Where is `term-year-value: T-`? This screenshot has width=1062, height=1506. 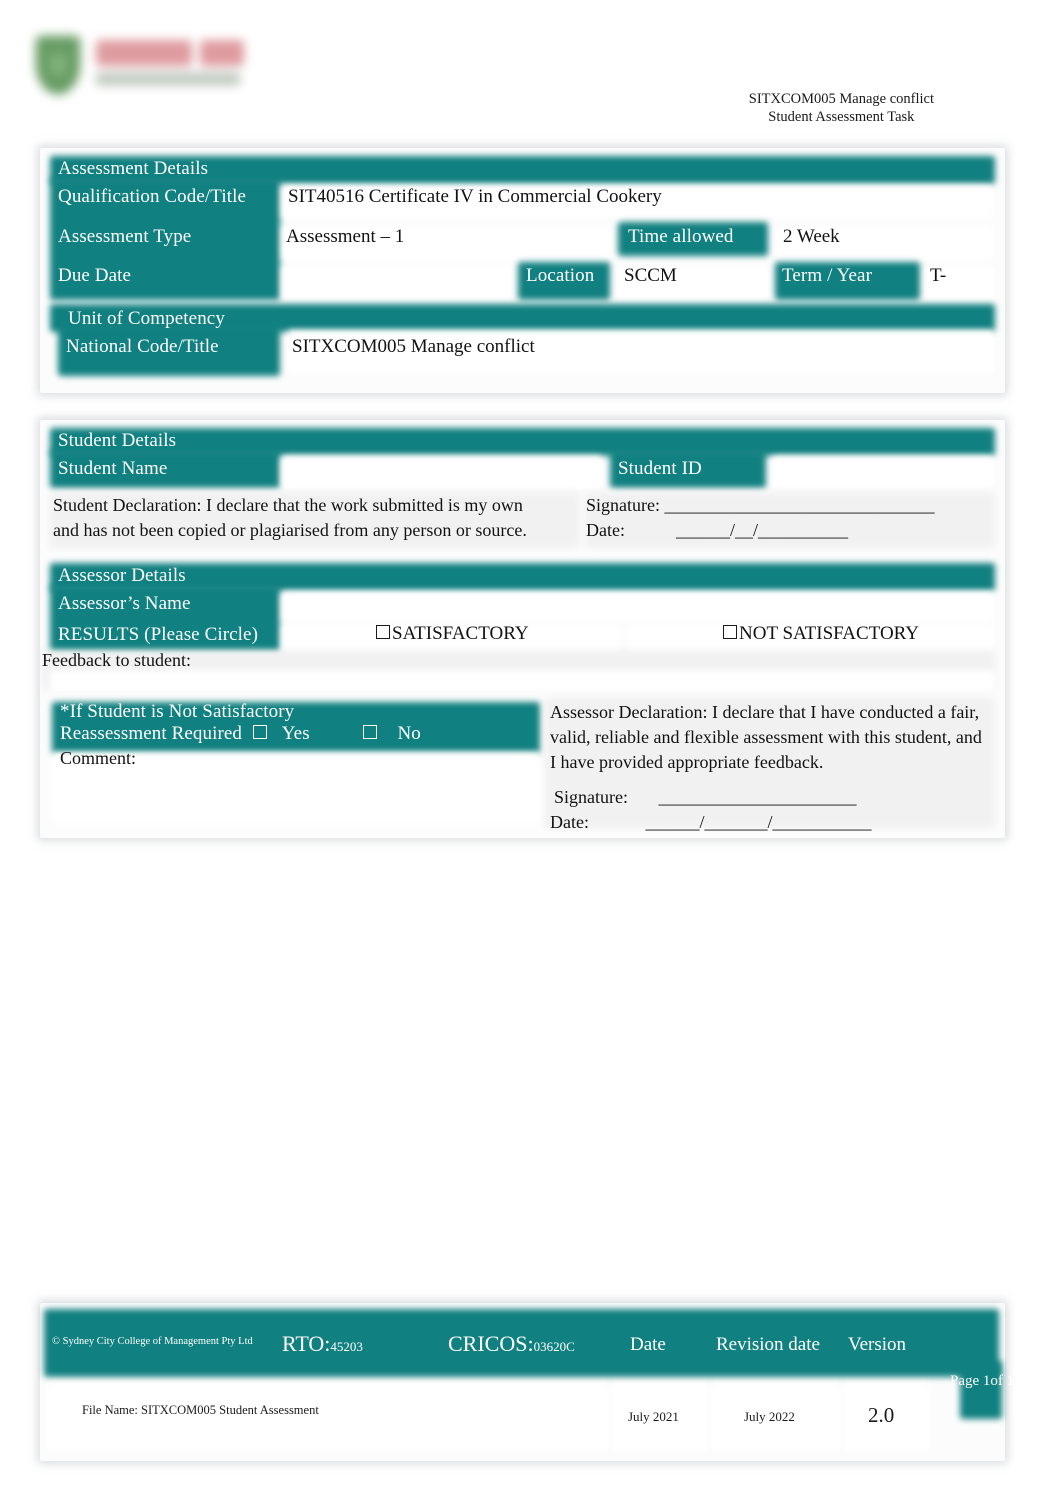 term-year-value: T- is located at coordinates (938, 275).